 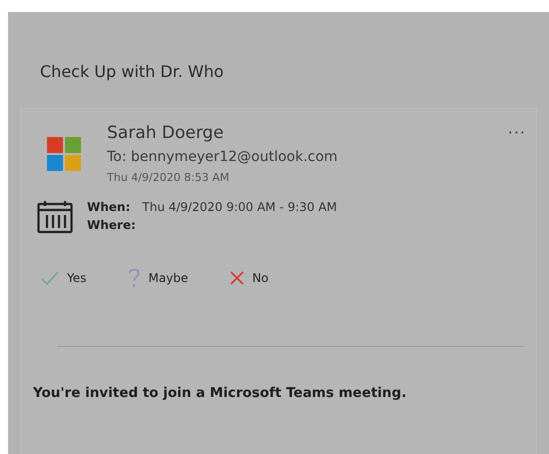 I want to click on question-mark-icon, so click(x=134, y=278).